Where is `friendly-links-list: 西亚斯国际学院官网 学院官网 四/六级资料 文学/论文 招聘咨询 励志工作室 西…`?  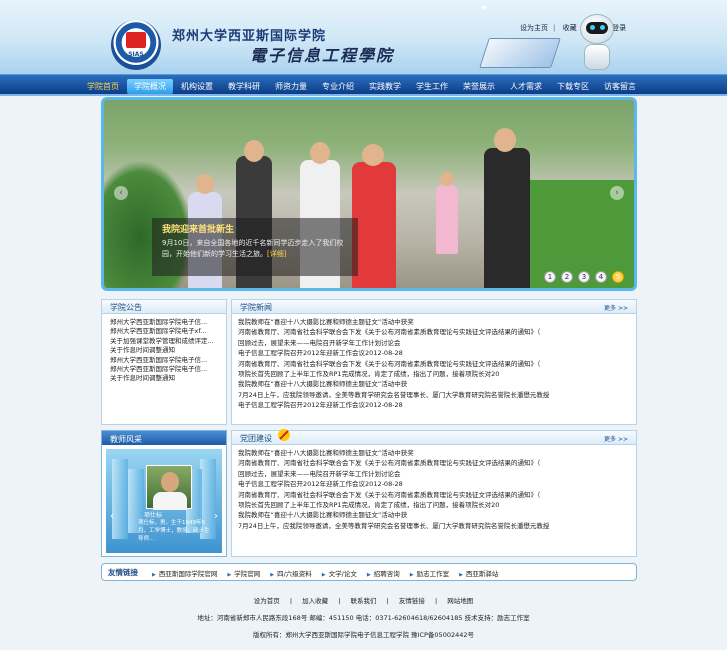
friendly-links-list: 西亚斯国际学院官网 学院官网 四/六级资料 文学/论文 招聘咨询 励志工作室 西… is located at coordinates (330, 573).